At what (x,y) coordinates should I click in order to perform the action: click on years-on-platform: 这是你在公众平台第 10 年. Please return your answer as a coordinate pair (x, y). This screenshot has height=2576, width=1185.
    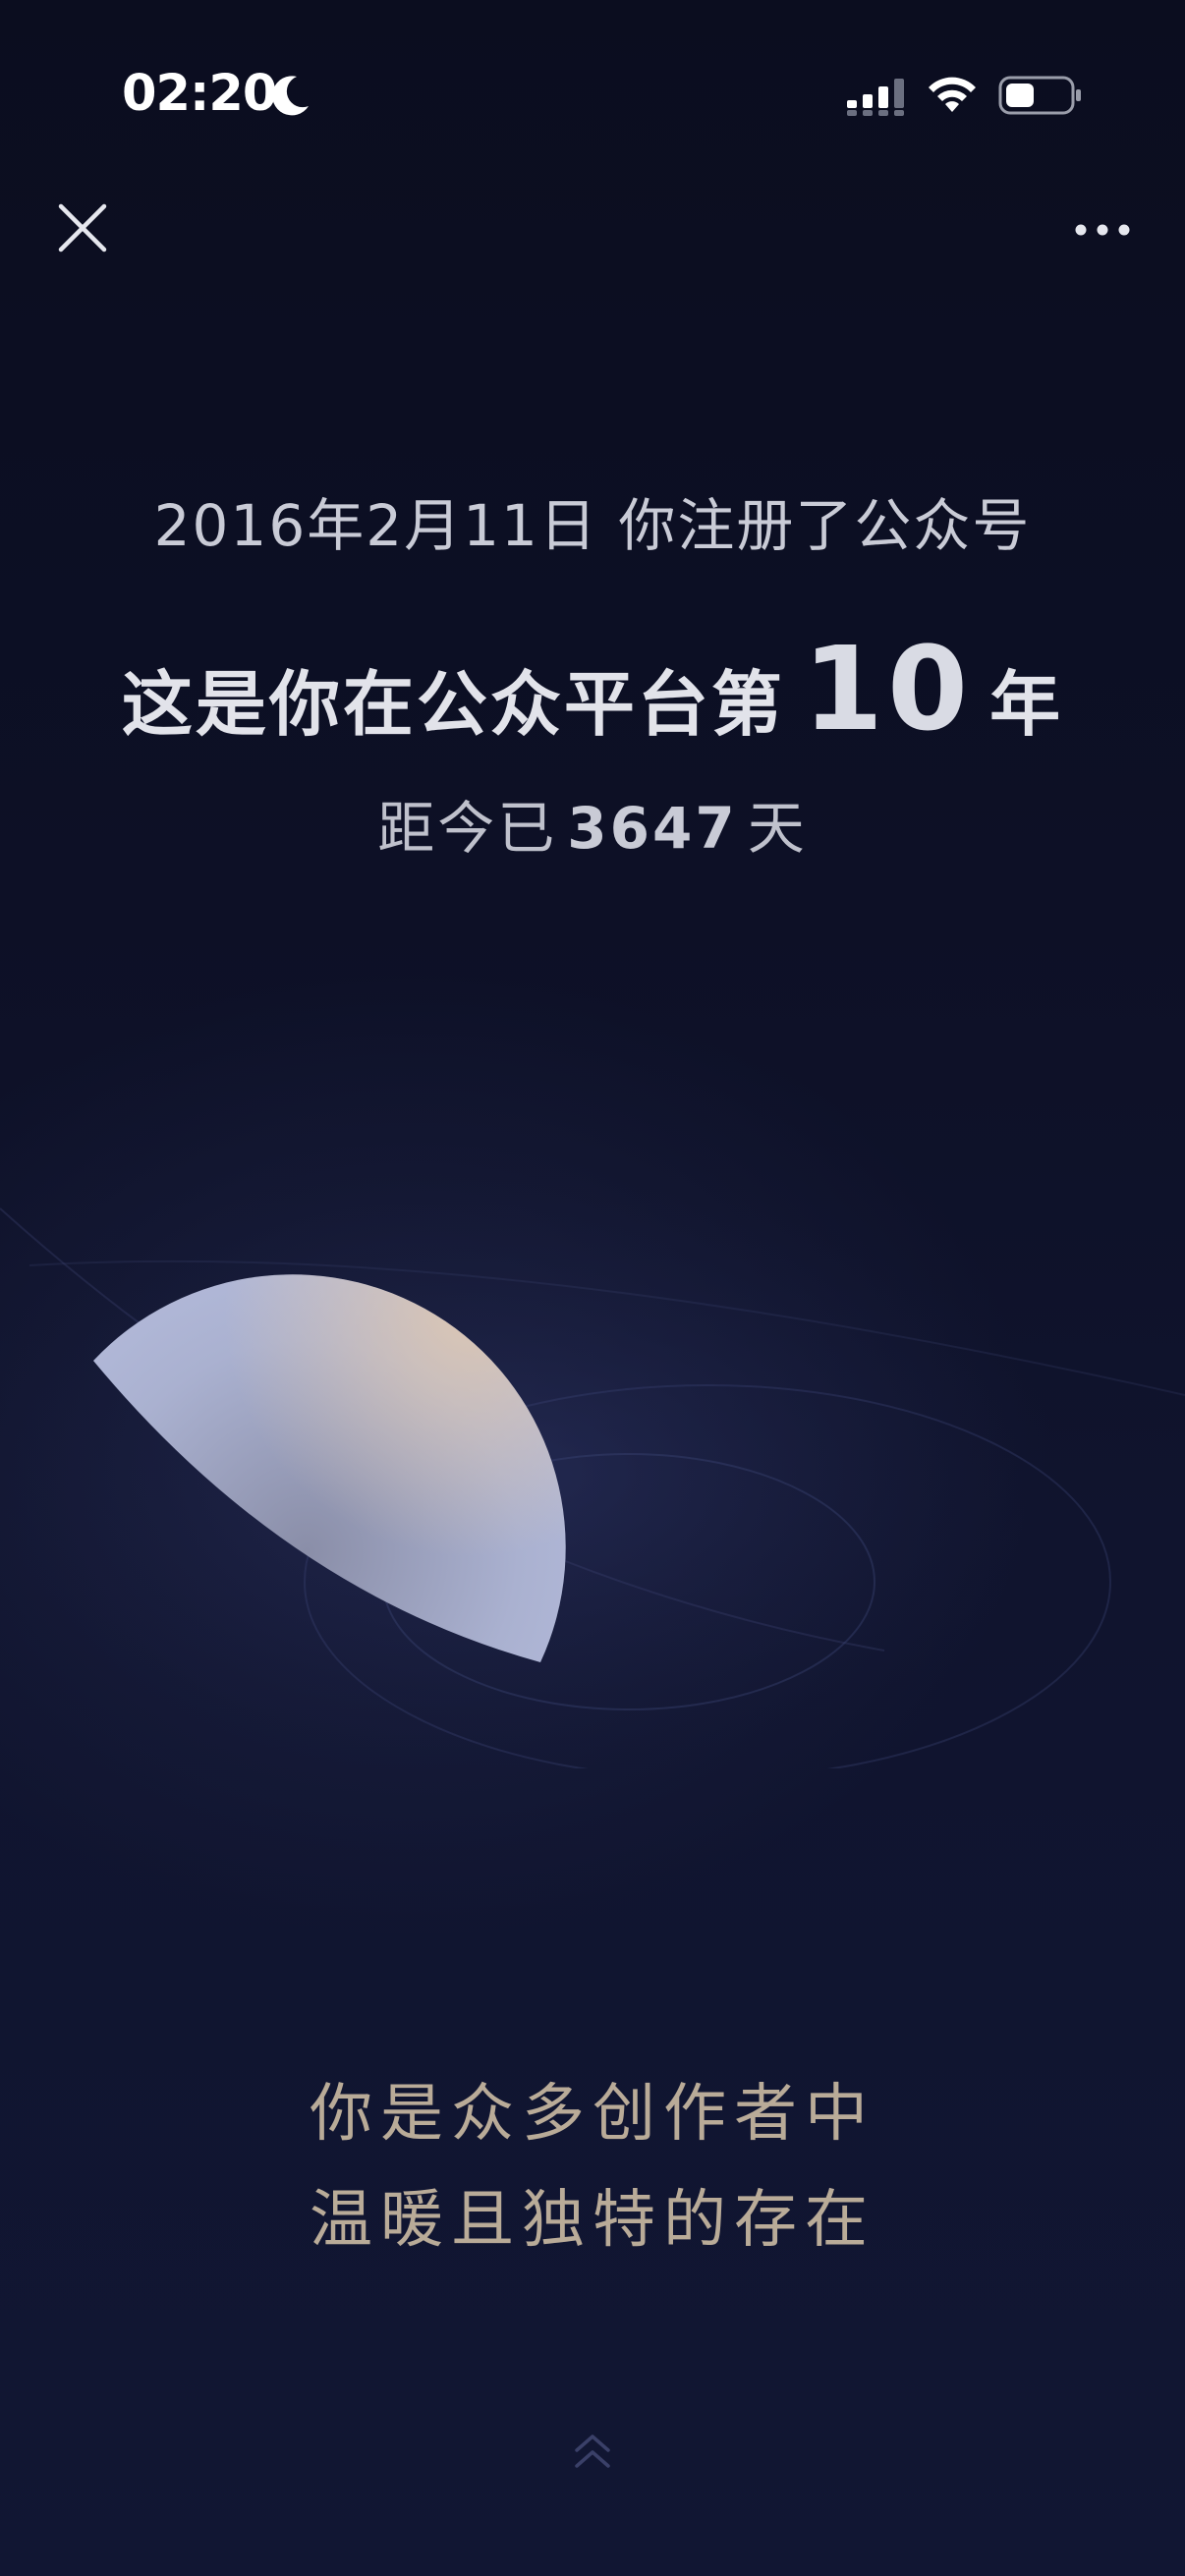
    Looking at the image, I should click on (592, 688).